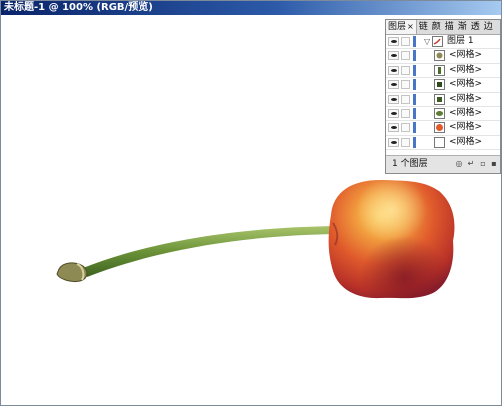  Describe the element at coordinates (436, 27) in the screenshot. I see `tab-color: 颜` at that location.